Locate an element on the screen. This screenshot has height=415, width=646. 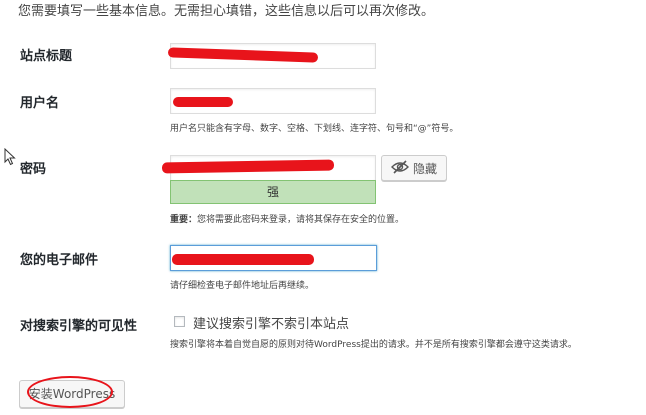
password-notice: 重要：您将需要此密码来登录，请将其保存在安全的位置。 is located at coordinates (287, 218).